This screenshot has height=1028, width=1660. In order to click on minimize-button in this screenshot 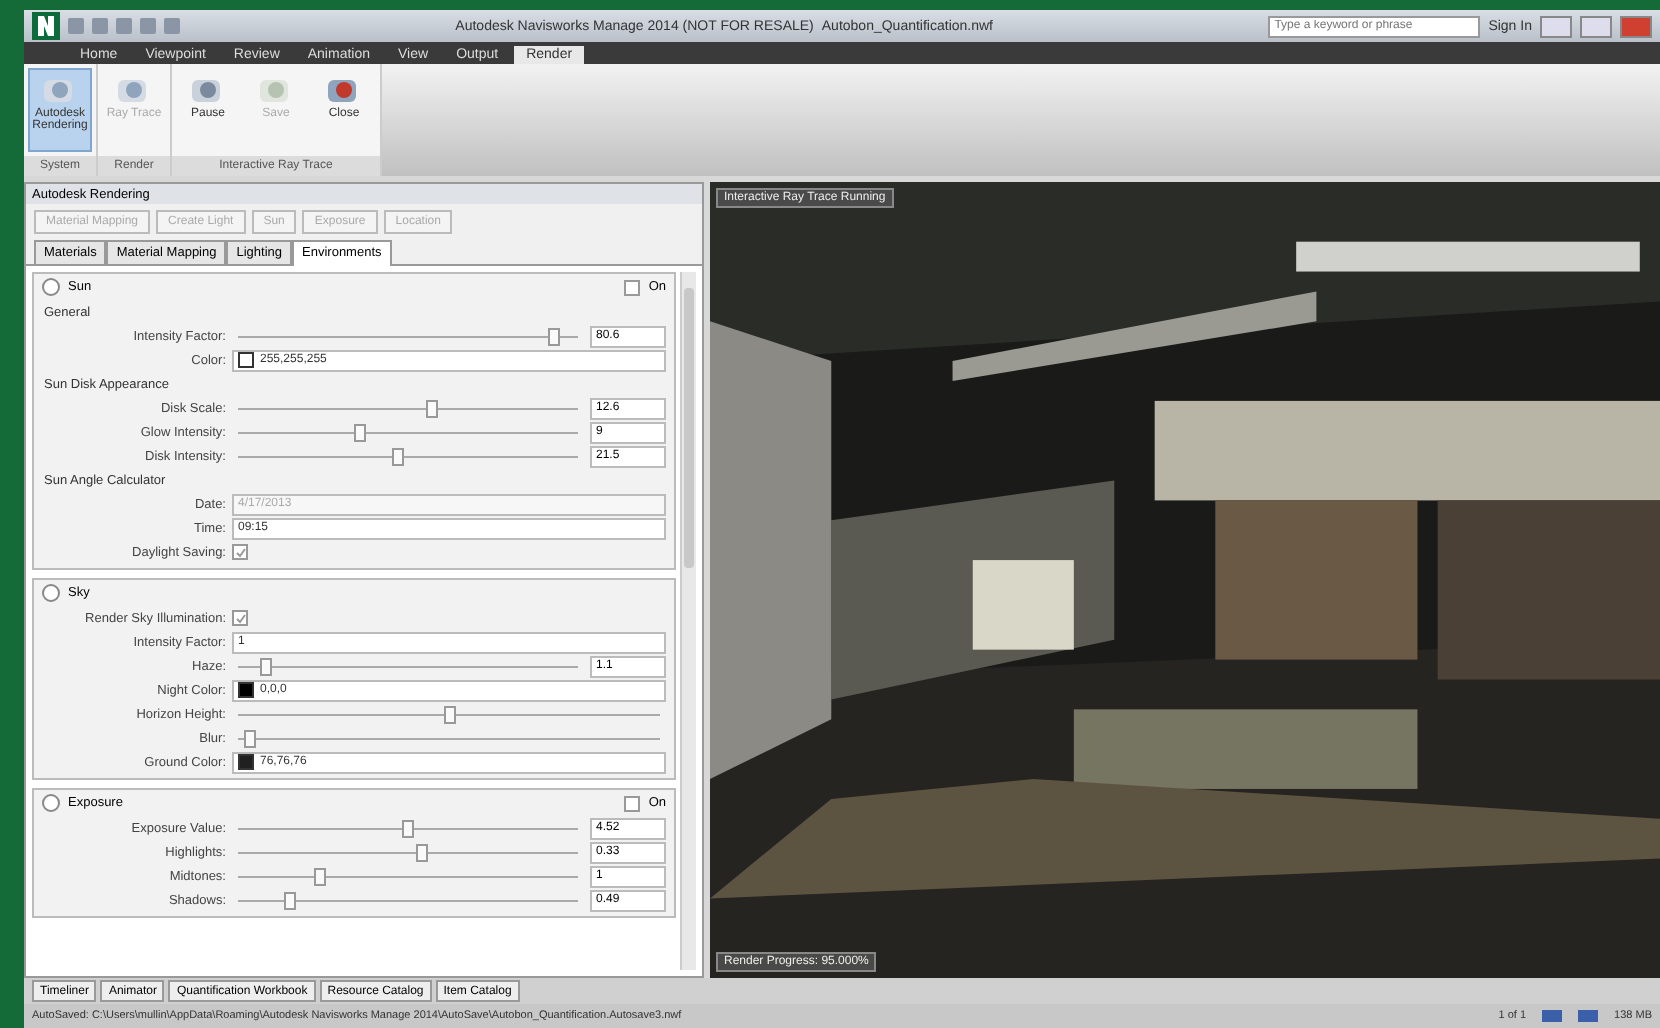, I will do `click(1555, 26)`.